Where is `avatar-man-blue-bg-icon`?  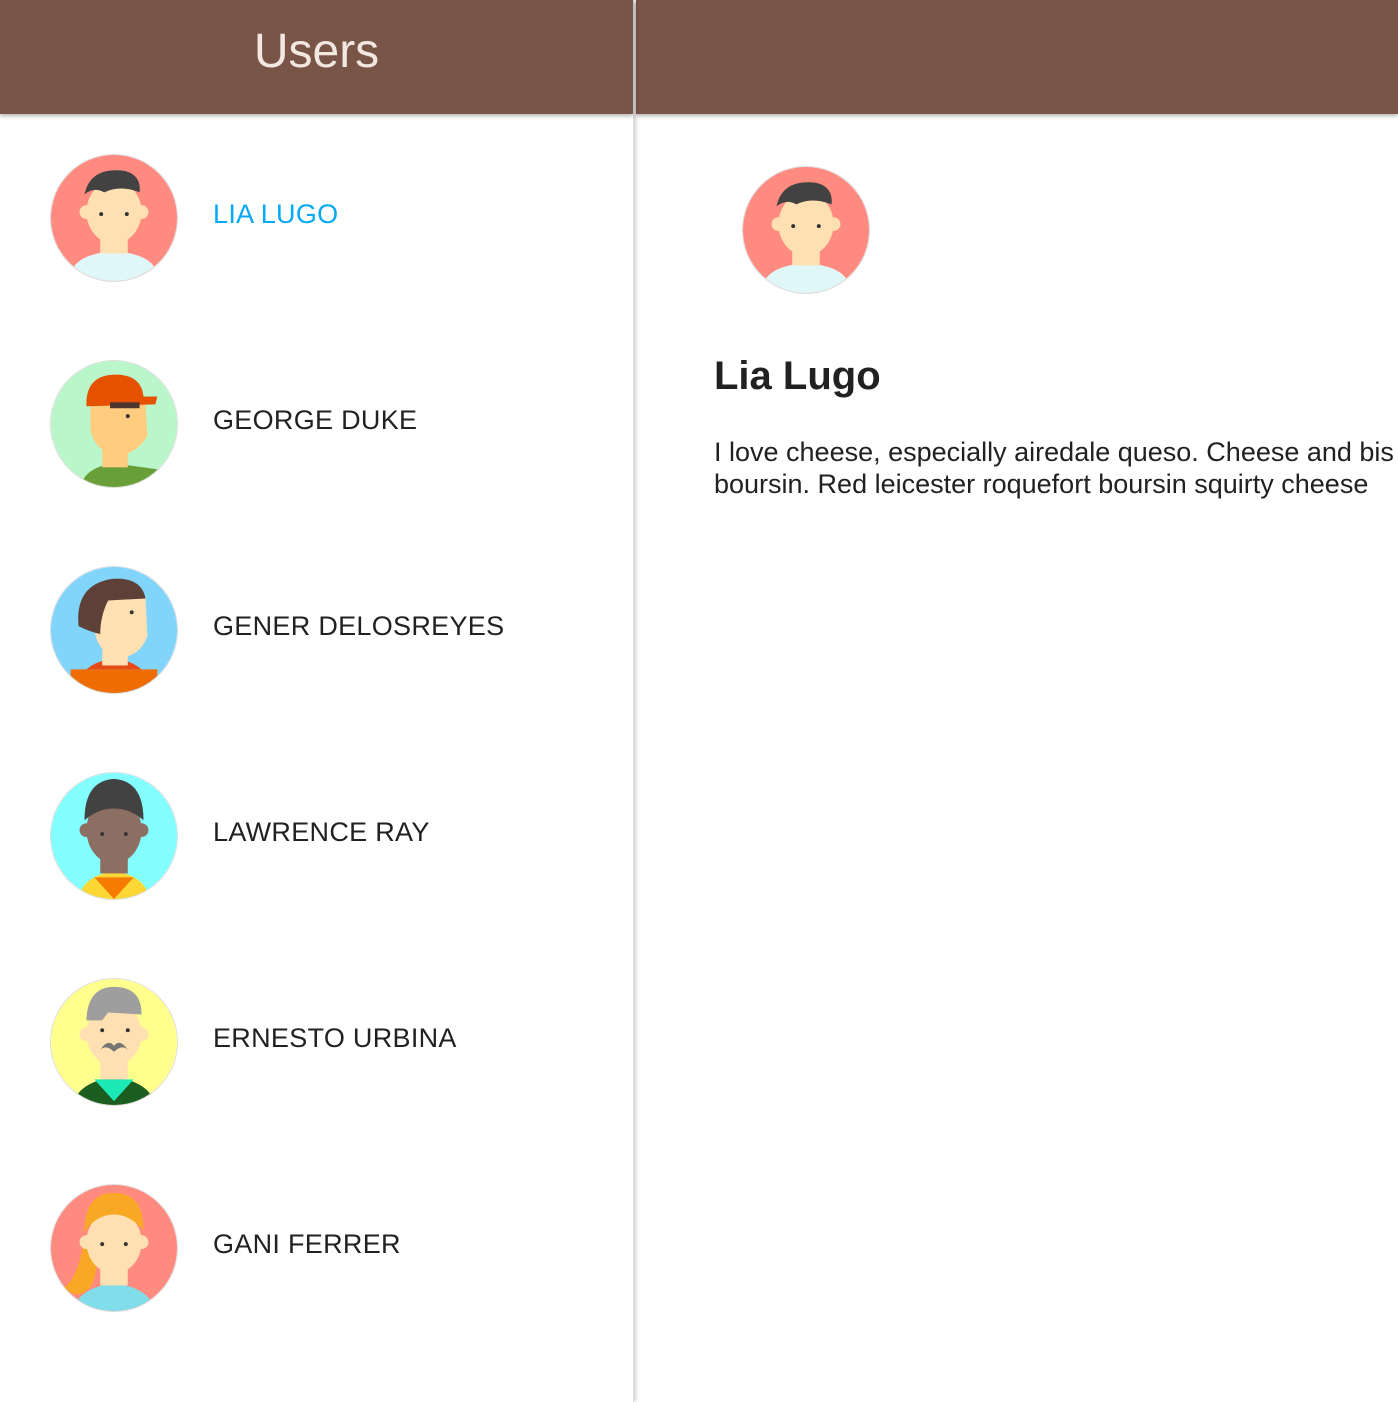 avatar-man-blue-bg-icon is located at coordinates (114, 630).